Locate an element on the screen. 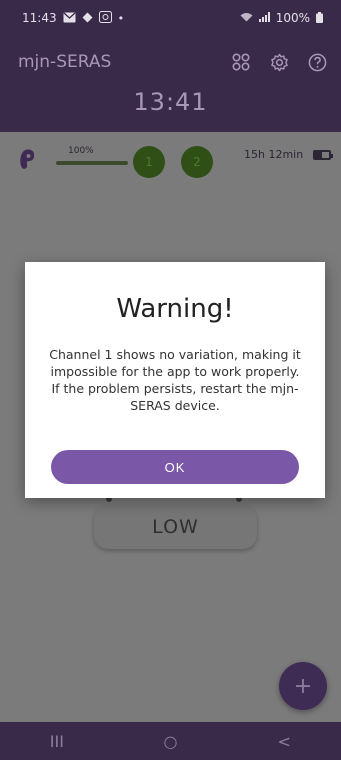 The image size is (341, 760). message-icon is located at coordinates (69, 18).